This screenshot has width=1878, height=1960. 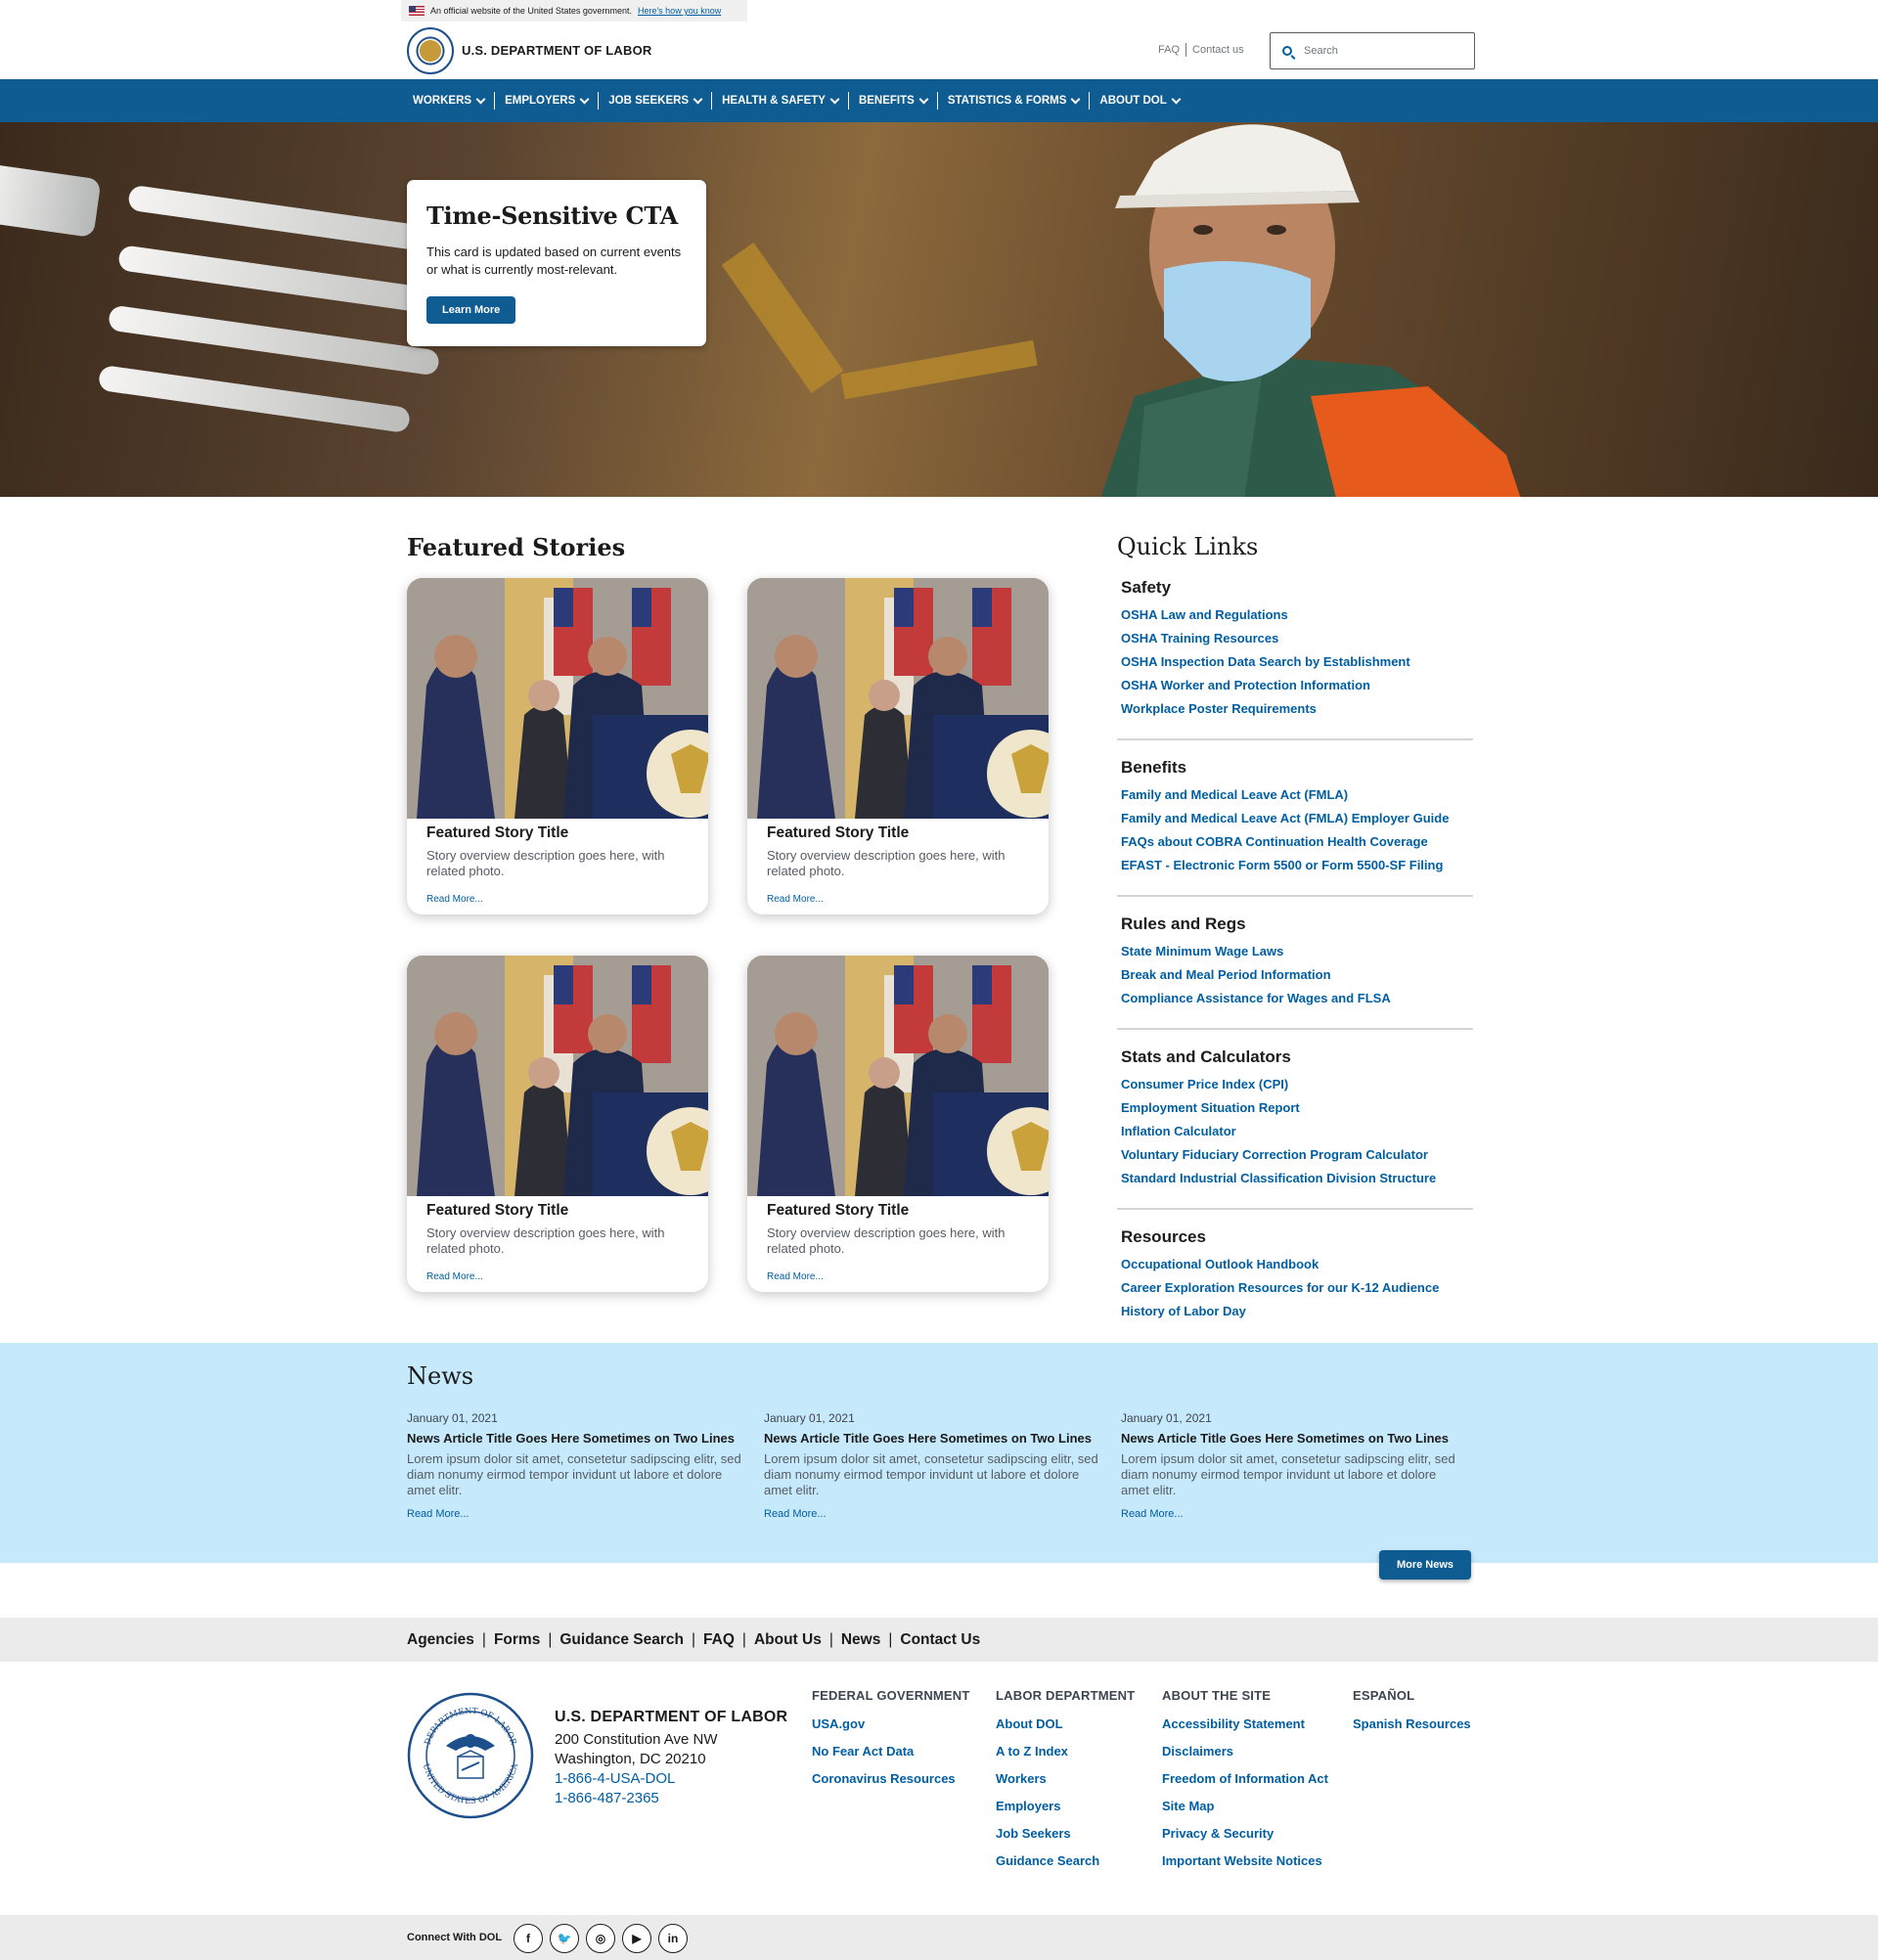 I want to click on quick-link: Family and Medical Leave Act (FMLA), so click(x=1295, y=795).